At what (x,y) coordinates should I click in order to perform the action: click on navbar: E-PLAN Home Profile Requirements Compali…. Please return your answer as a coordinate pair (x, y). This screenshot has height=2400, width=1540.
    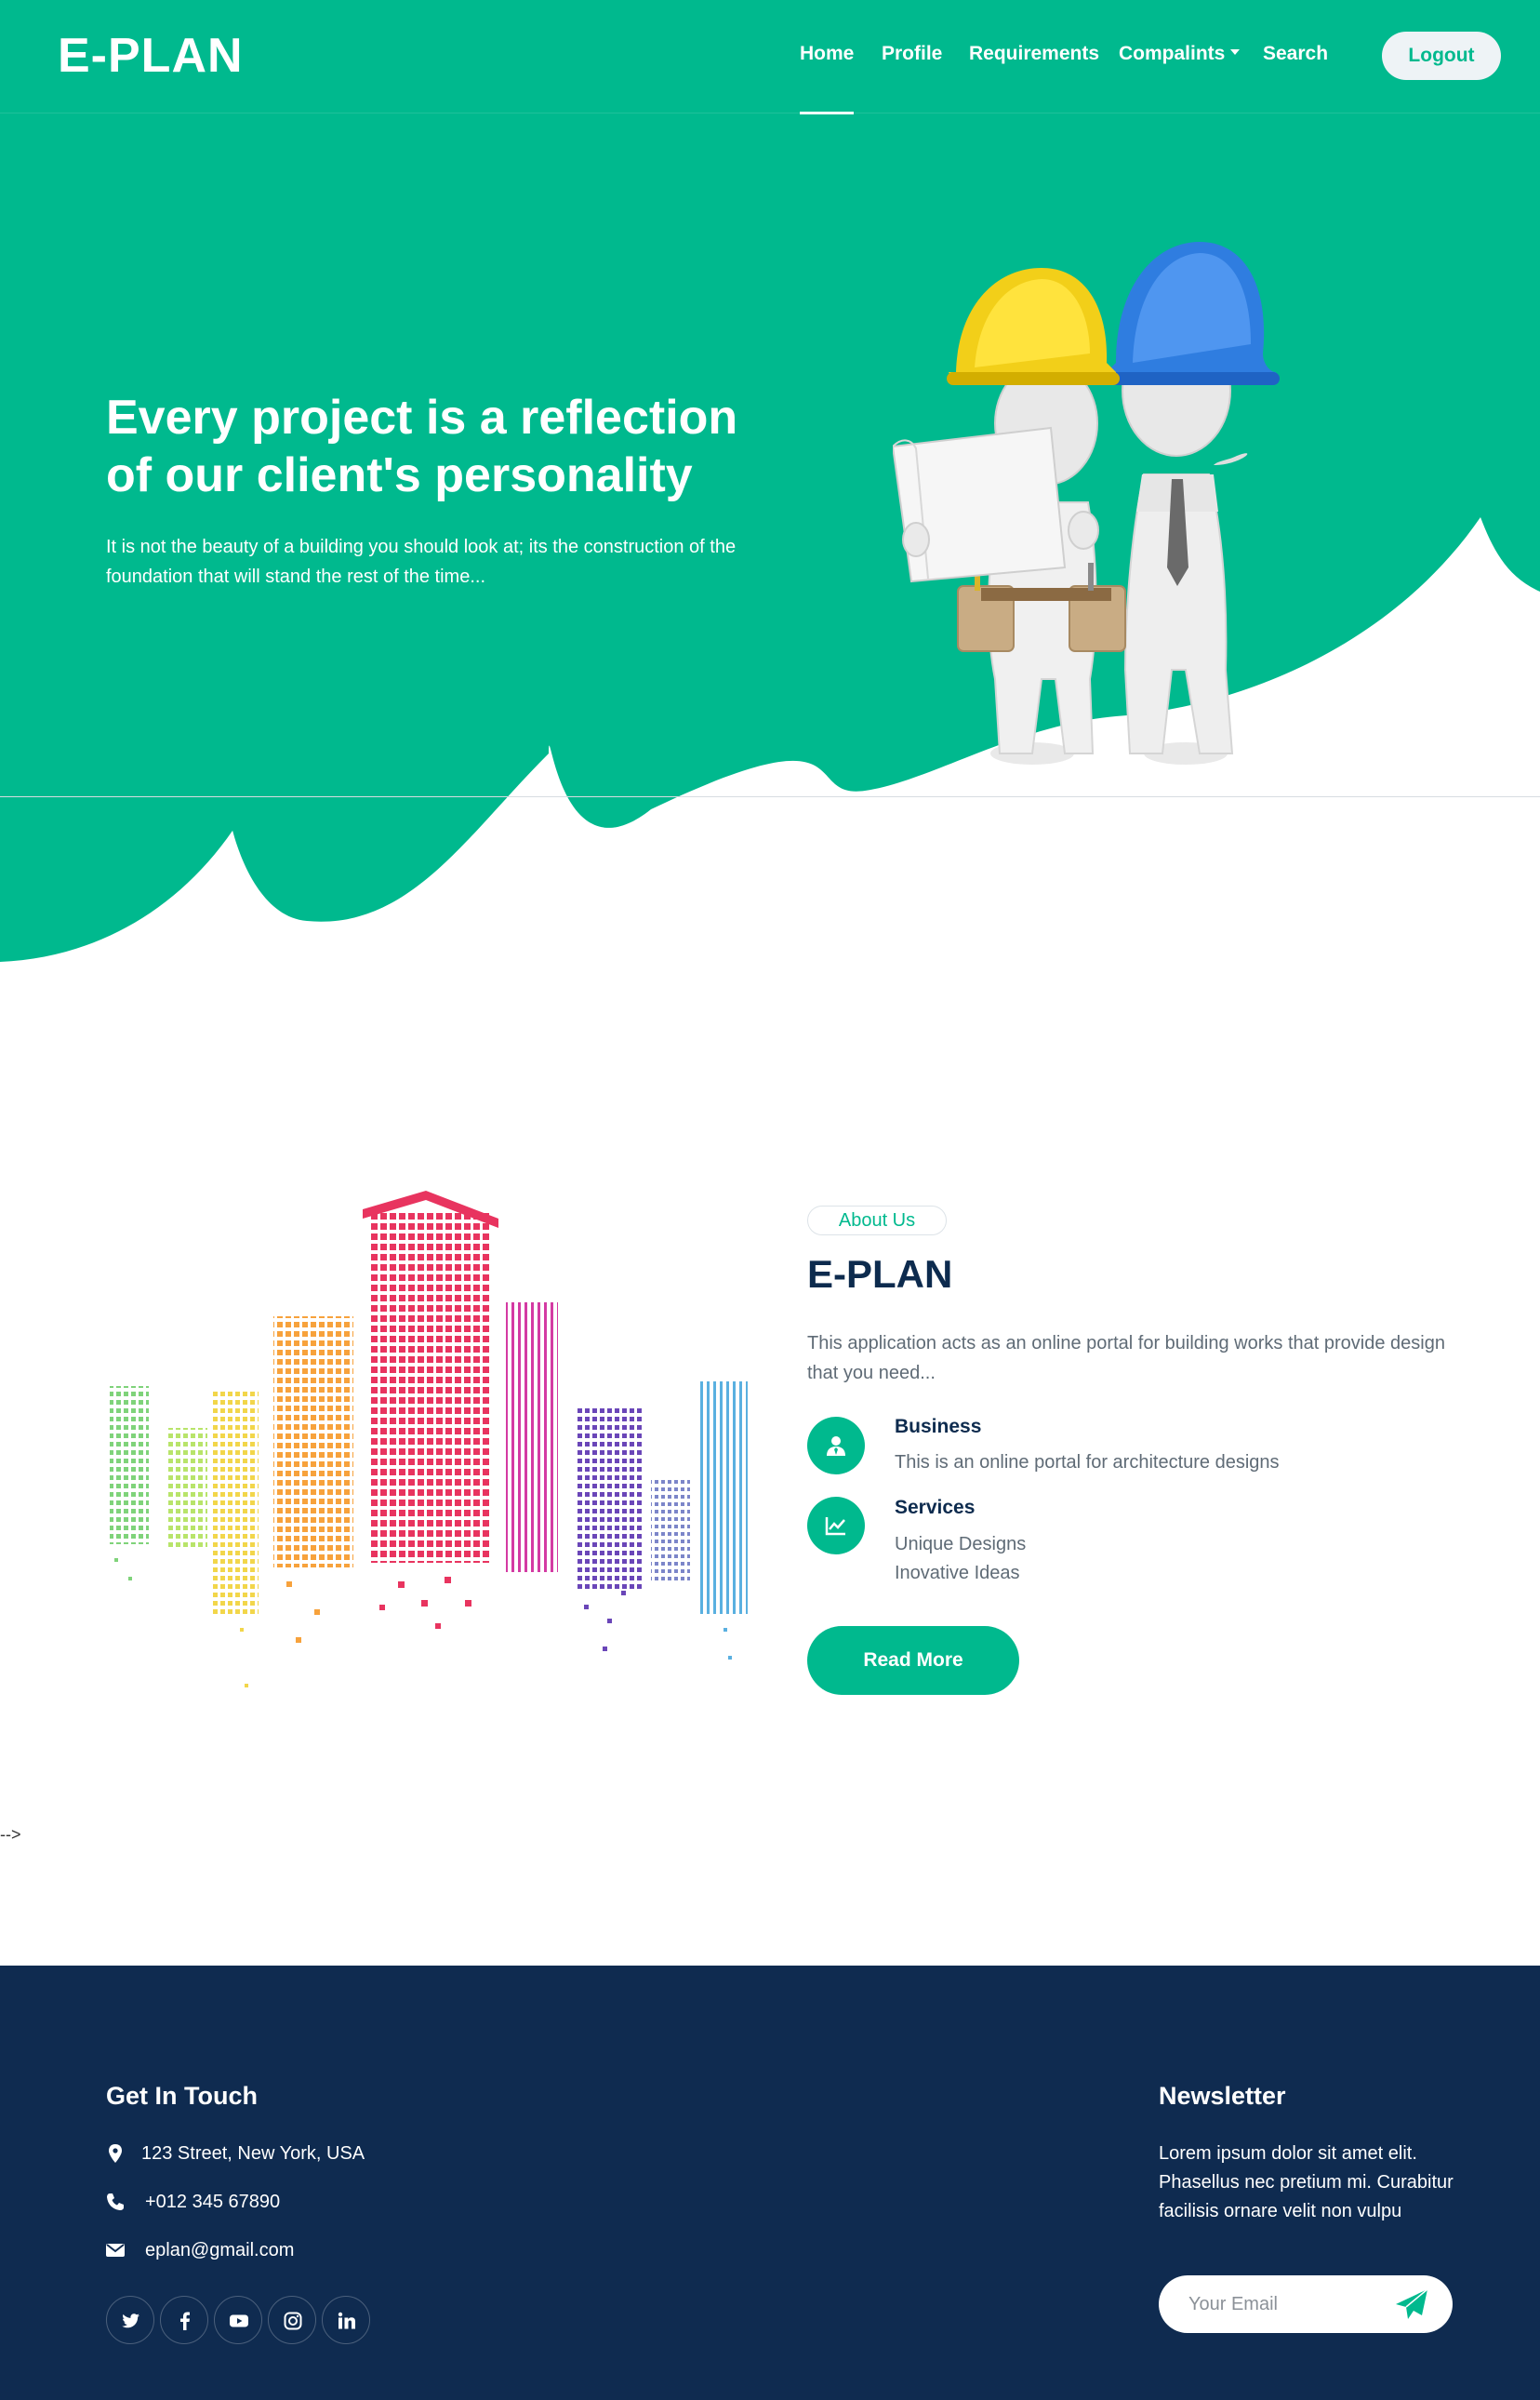
    Looking at the image, I should click on (770, 57).